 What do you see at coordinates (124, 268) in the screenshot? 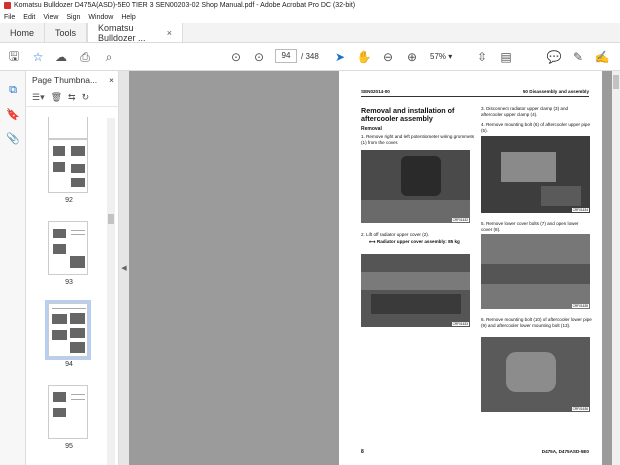
I see `collapse-panel-button: ◀` at bounding box center [124, 268].